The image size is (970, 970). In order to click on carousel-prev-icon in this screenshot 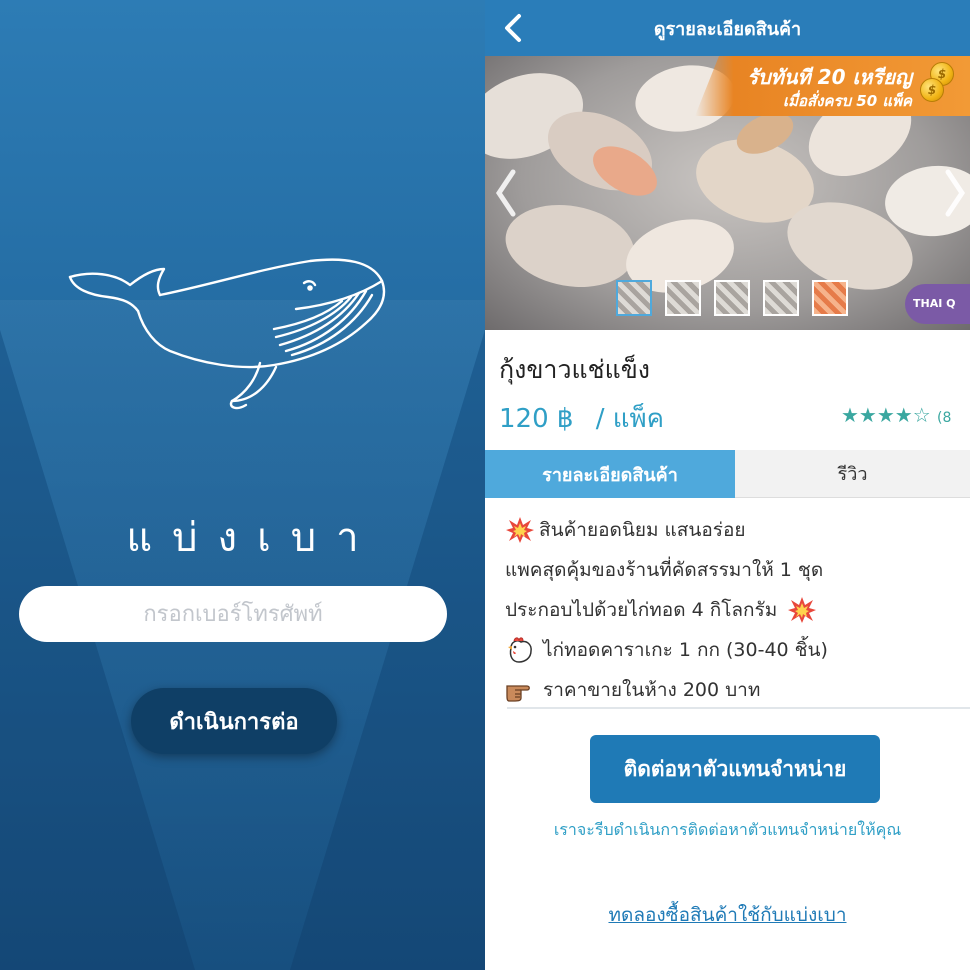, I will do `click(506, 193)`.